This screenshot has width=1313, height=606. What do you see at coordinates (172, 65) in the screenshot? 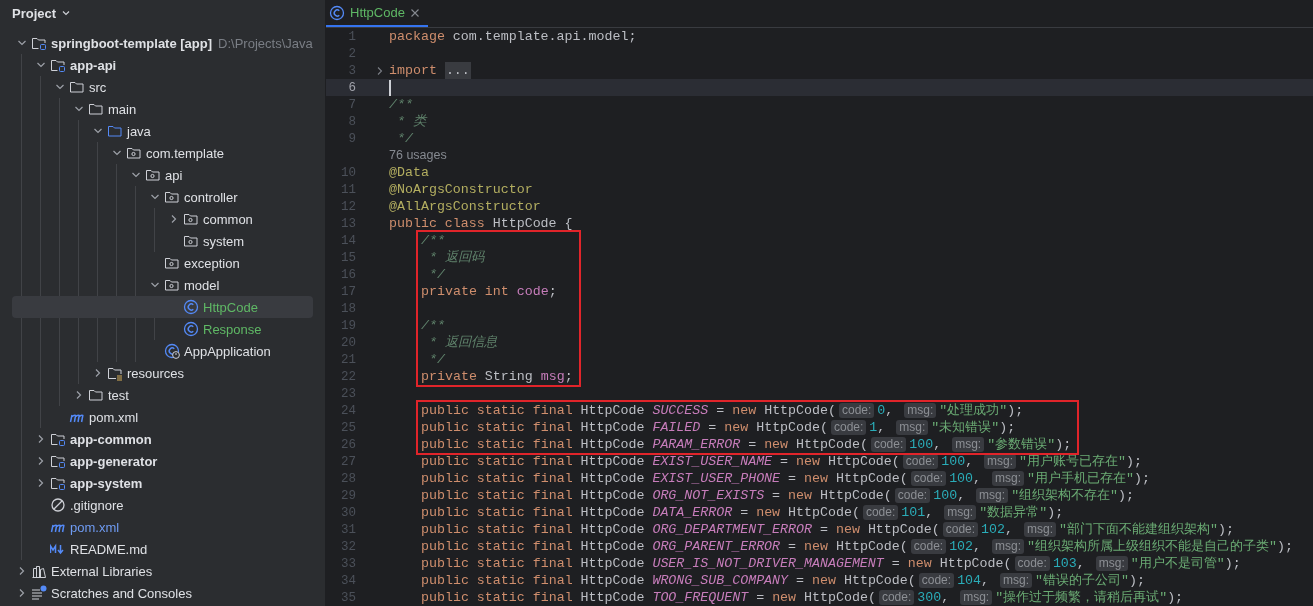
I see `tree-item: app-api` at bounding box center [172, 65].